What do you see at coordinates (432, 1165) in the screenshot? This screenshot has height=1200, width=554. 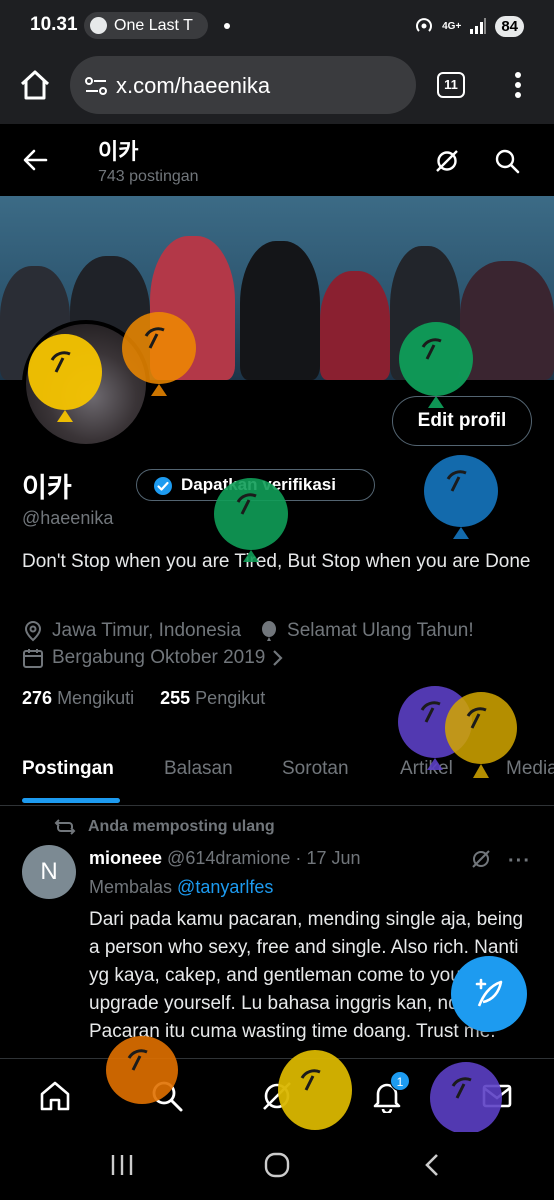 I see `system-back-icon` at bounding box center [432, 1165].